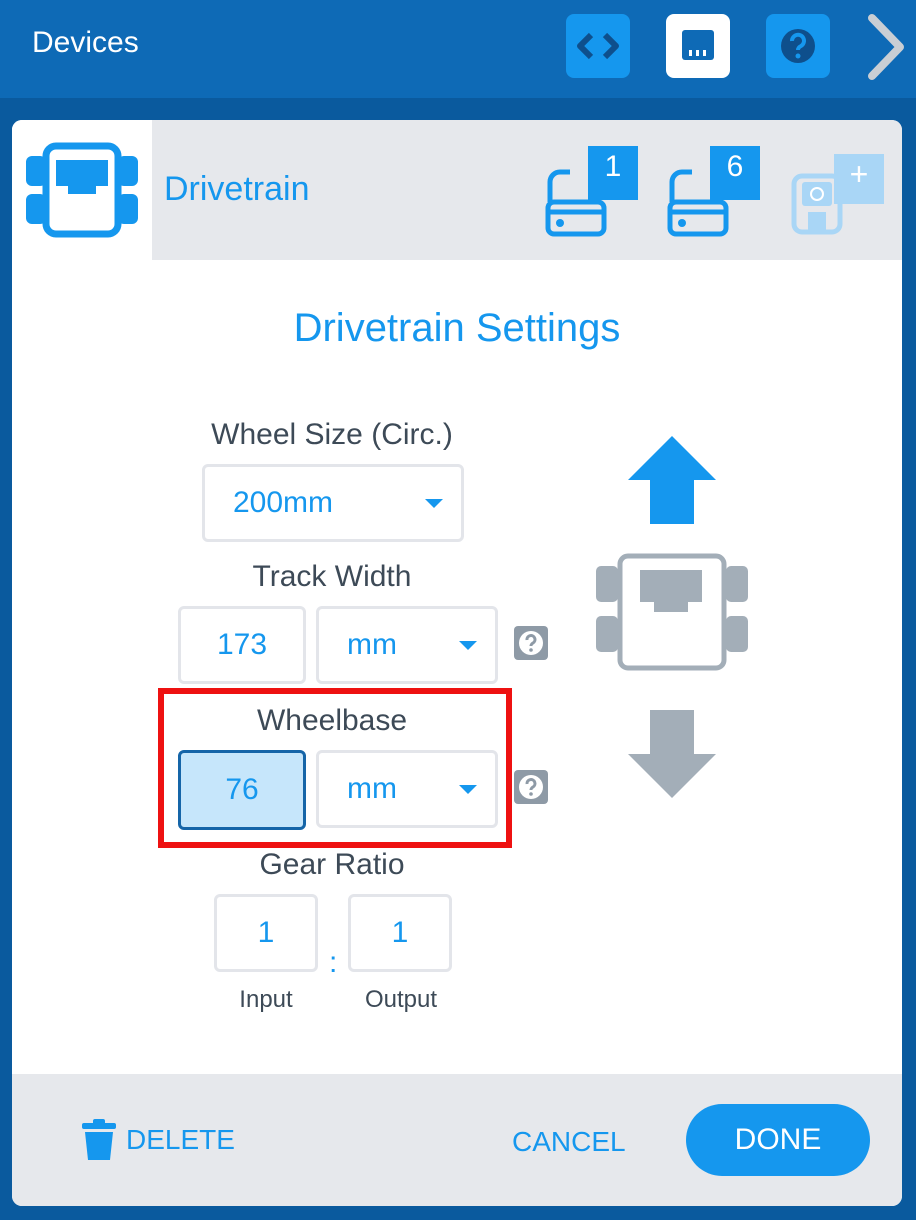  Describe the element at coordinates (180, 1139) in the screenshot. I see `delete-label: DELETE` at that location.